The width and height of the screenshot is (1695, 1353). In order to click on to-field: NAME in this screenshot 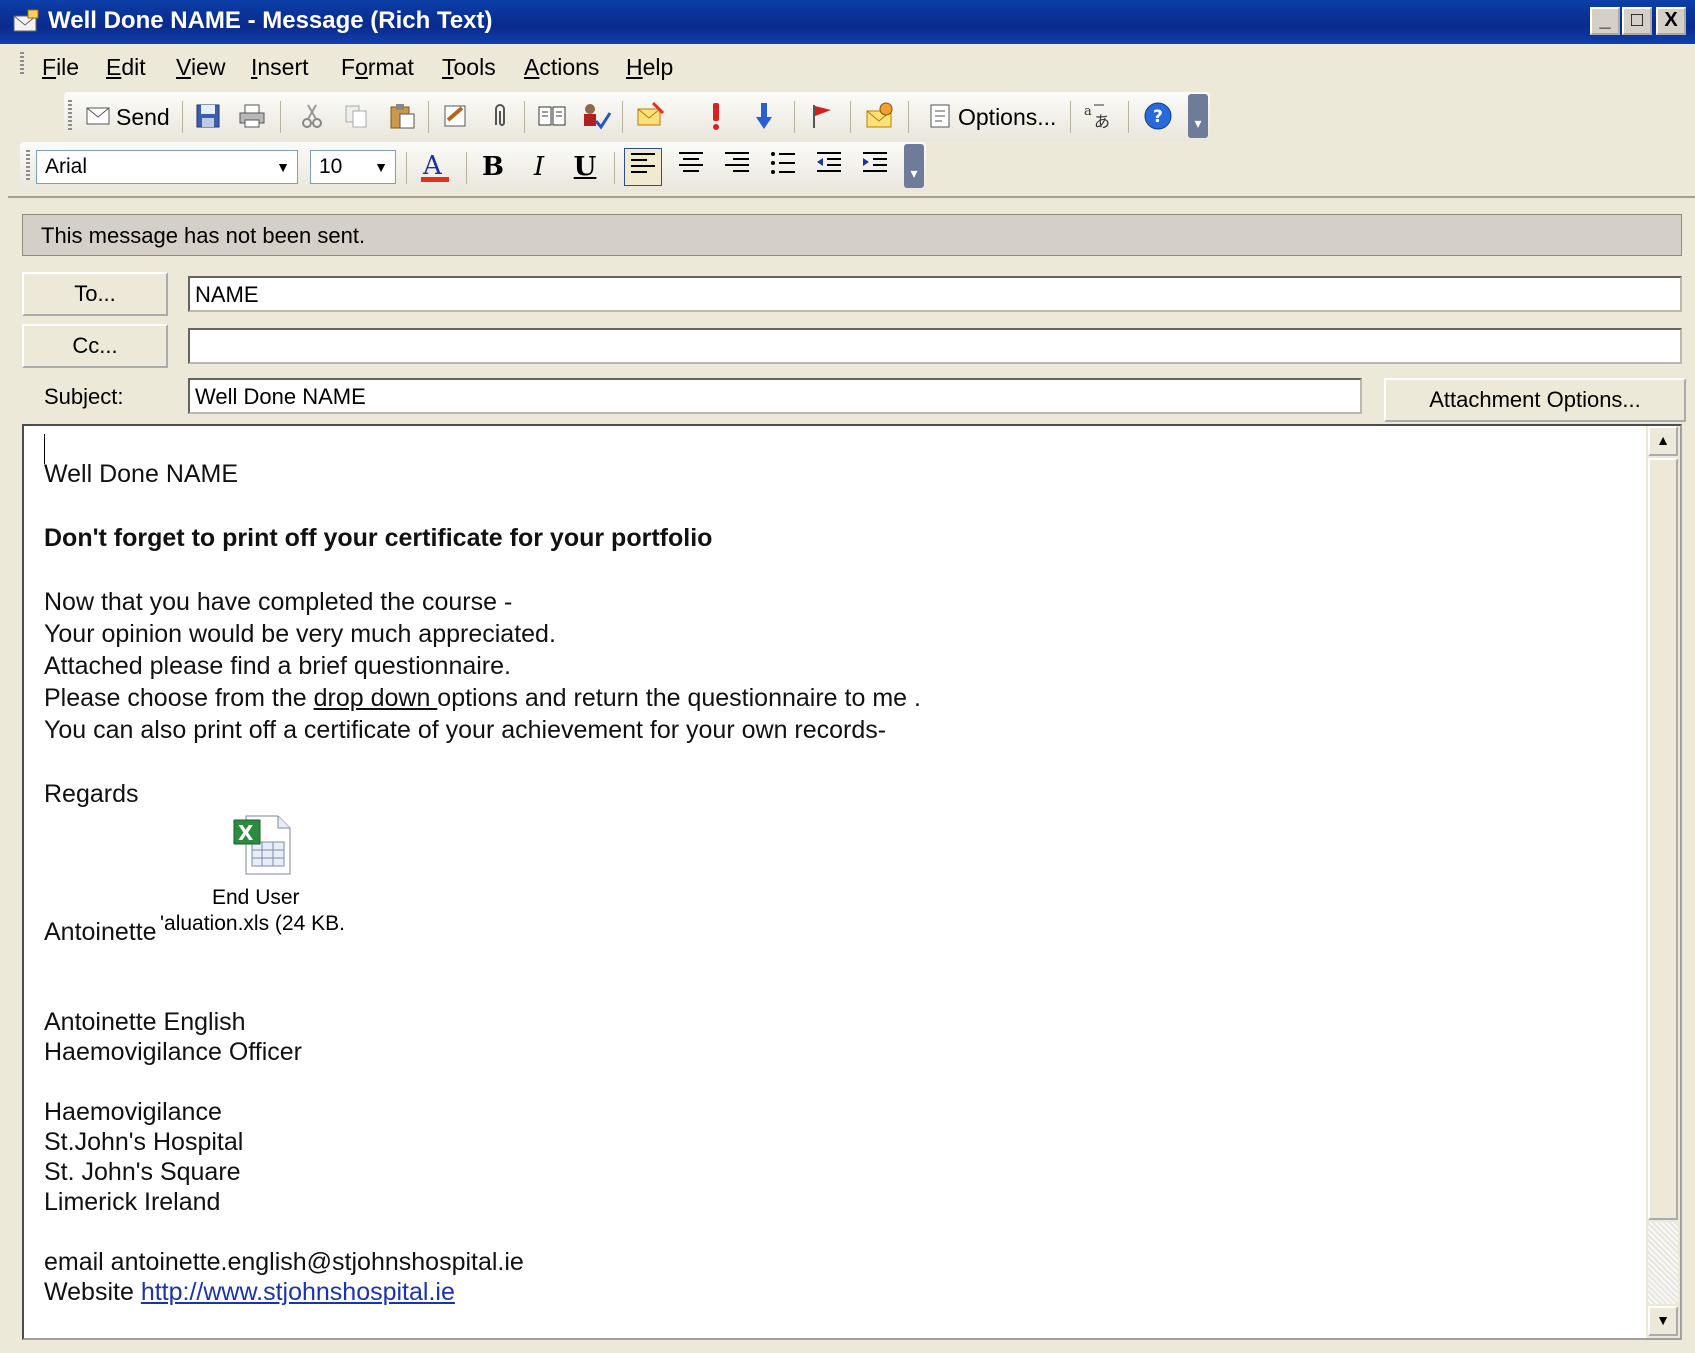, I will do `click(935, 294)`.